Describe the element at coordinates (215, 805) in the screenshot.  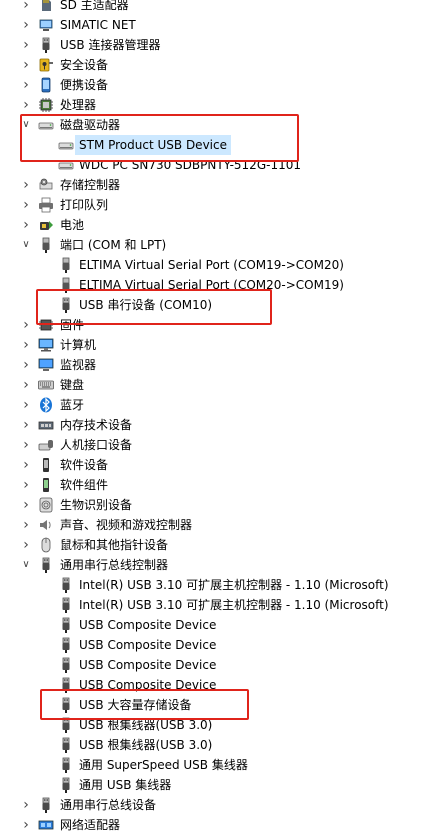
I see `tree-item: › 通用串行总线设备` at that location.